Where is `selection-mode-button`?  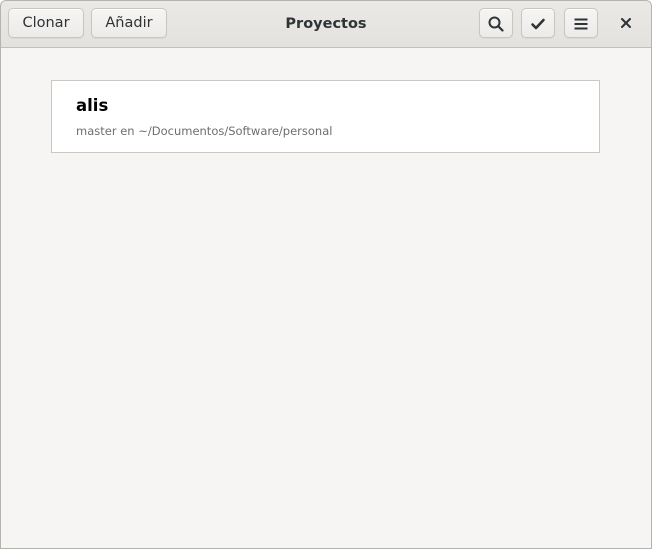 selection-mode-button is located at coordinates (538, 23).